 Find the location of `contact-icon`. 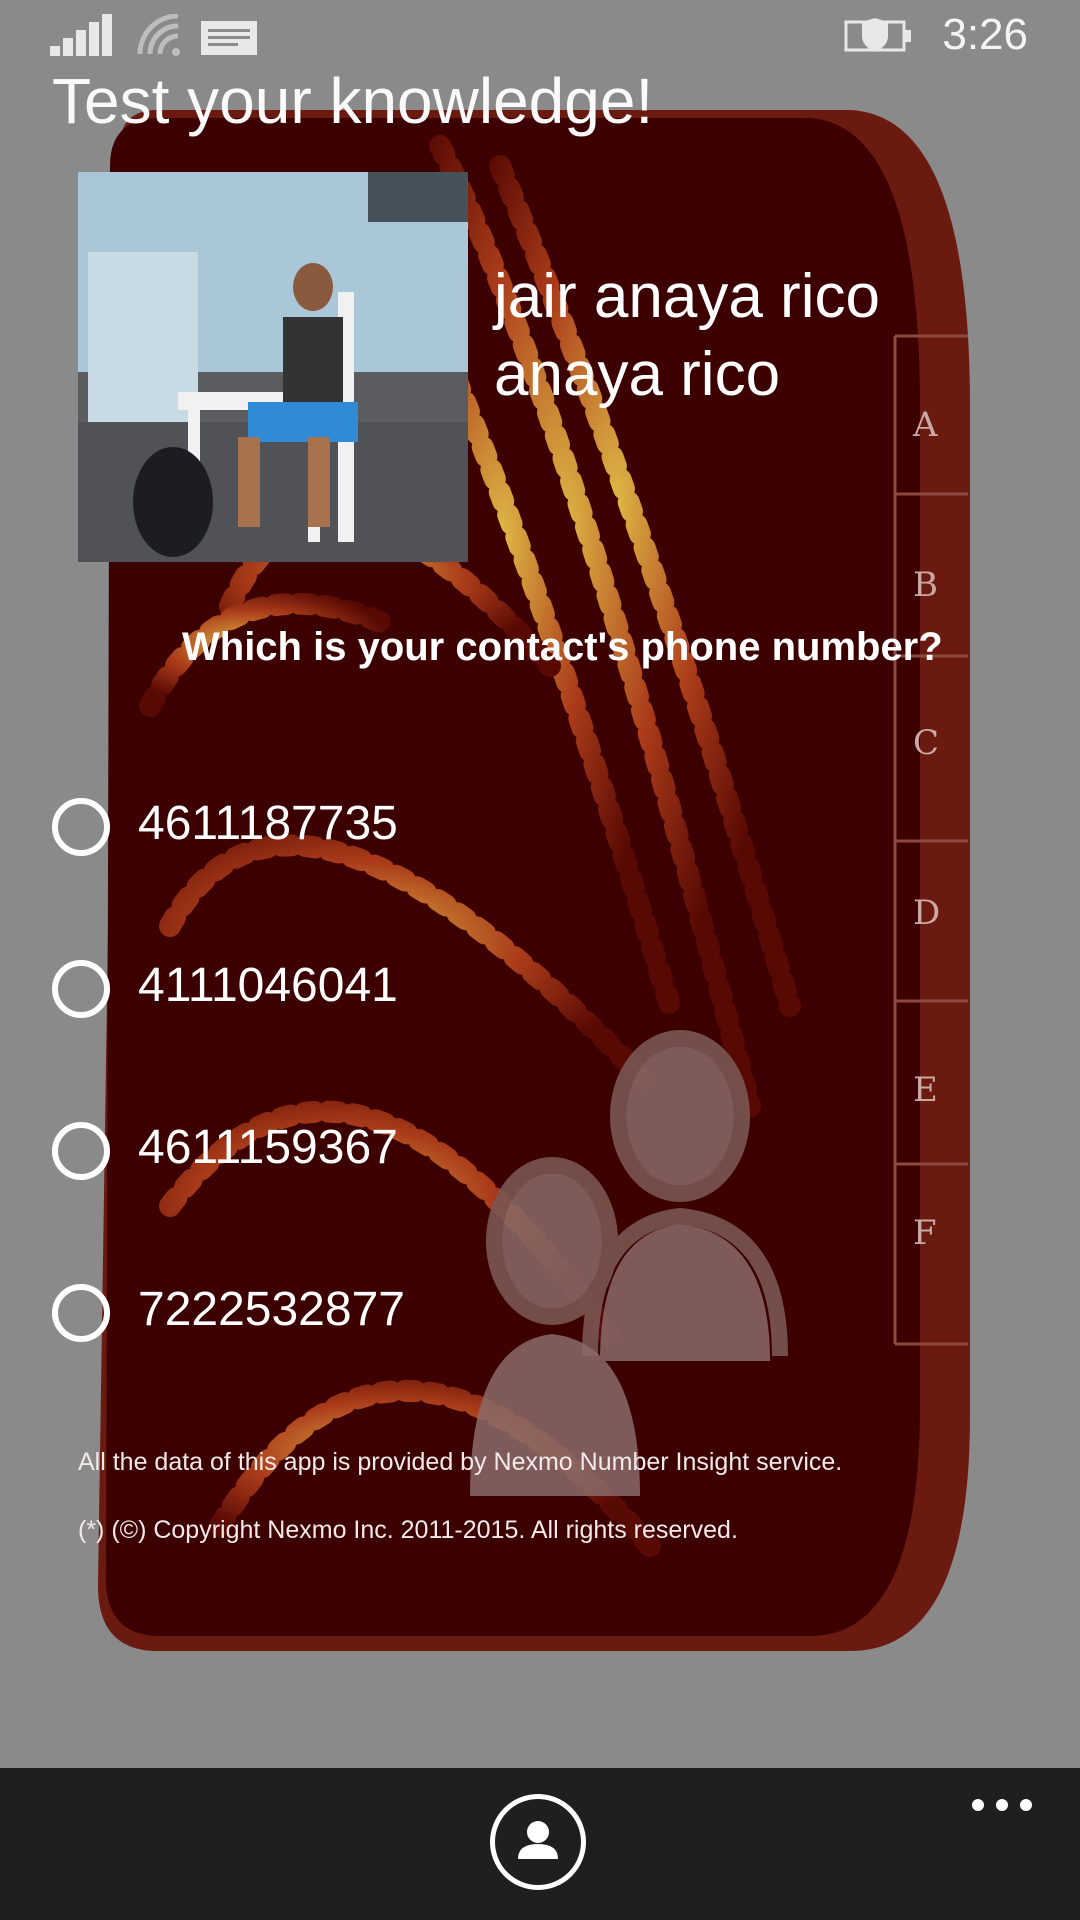

contact-icon is located at coordinates (538, 1840).